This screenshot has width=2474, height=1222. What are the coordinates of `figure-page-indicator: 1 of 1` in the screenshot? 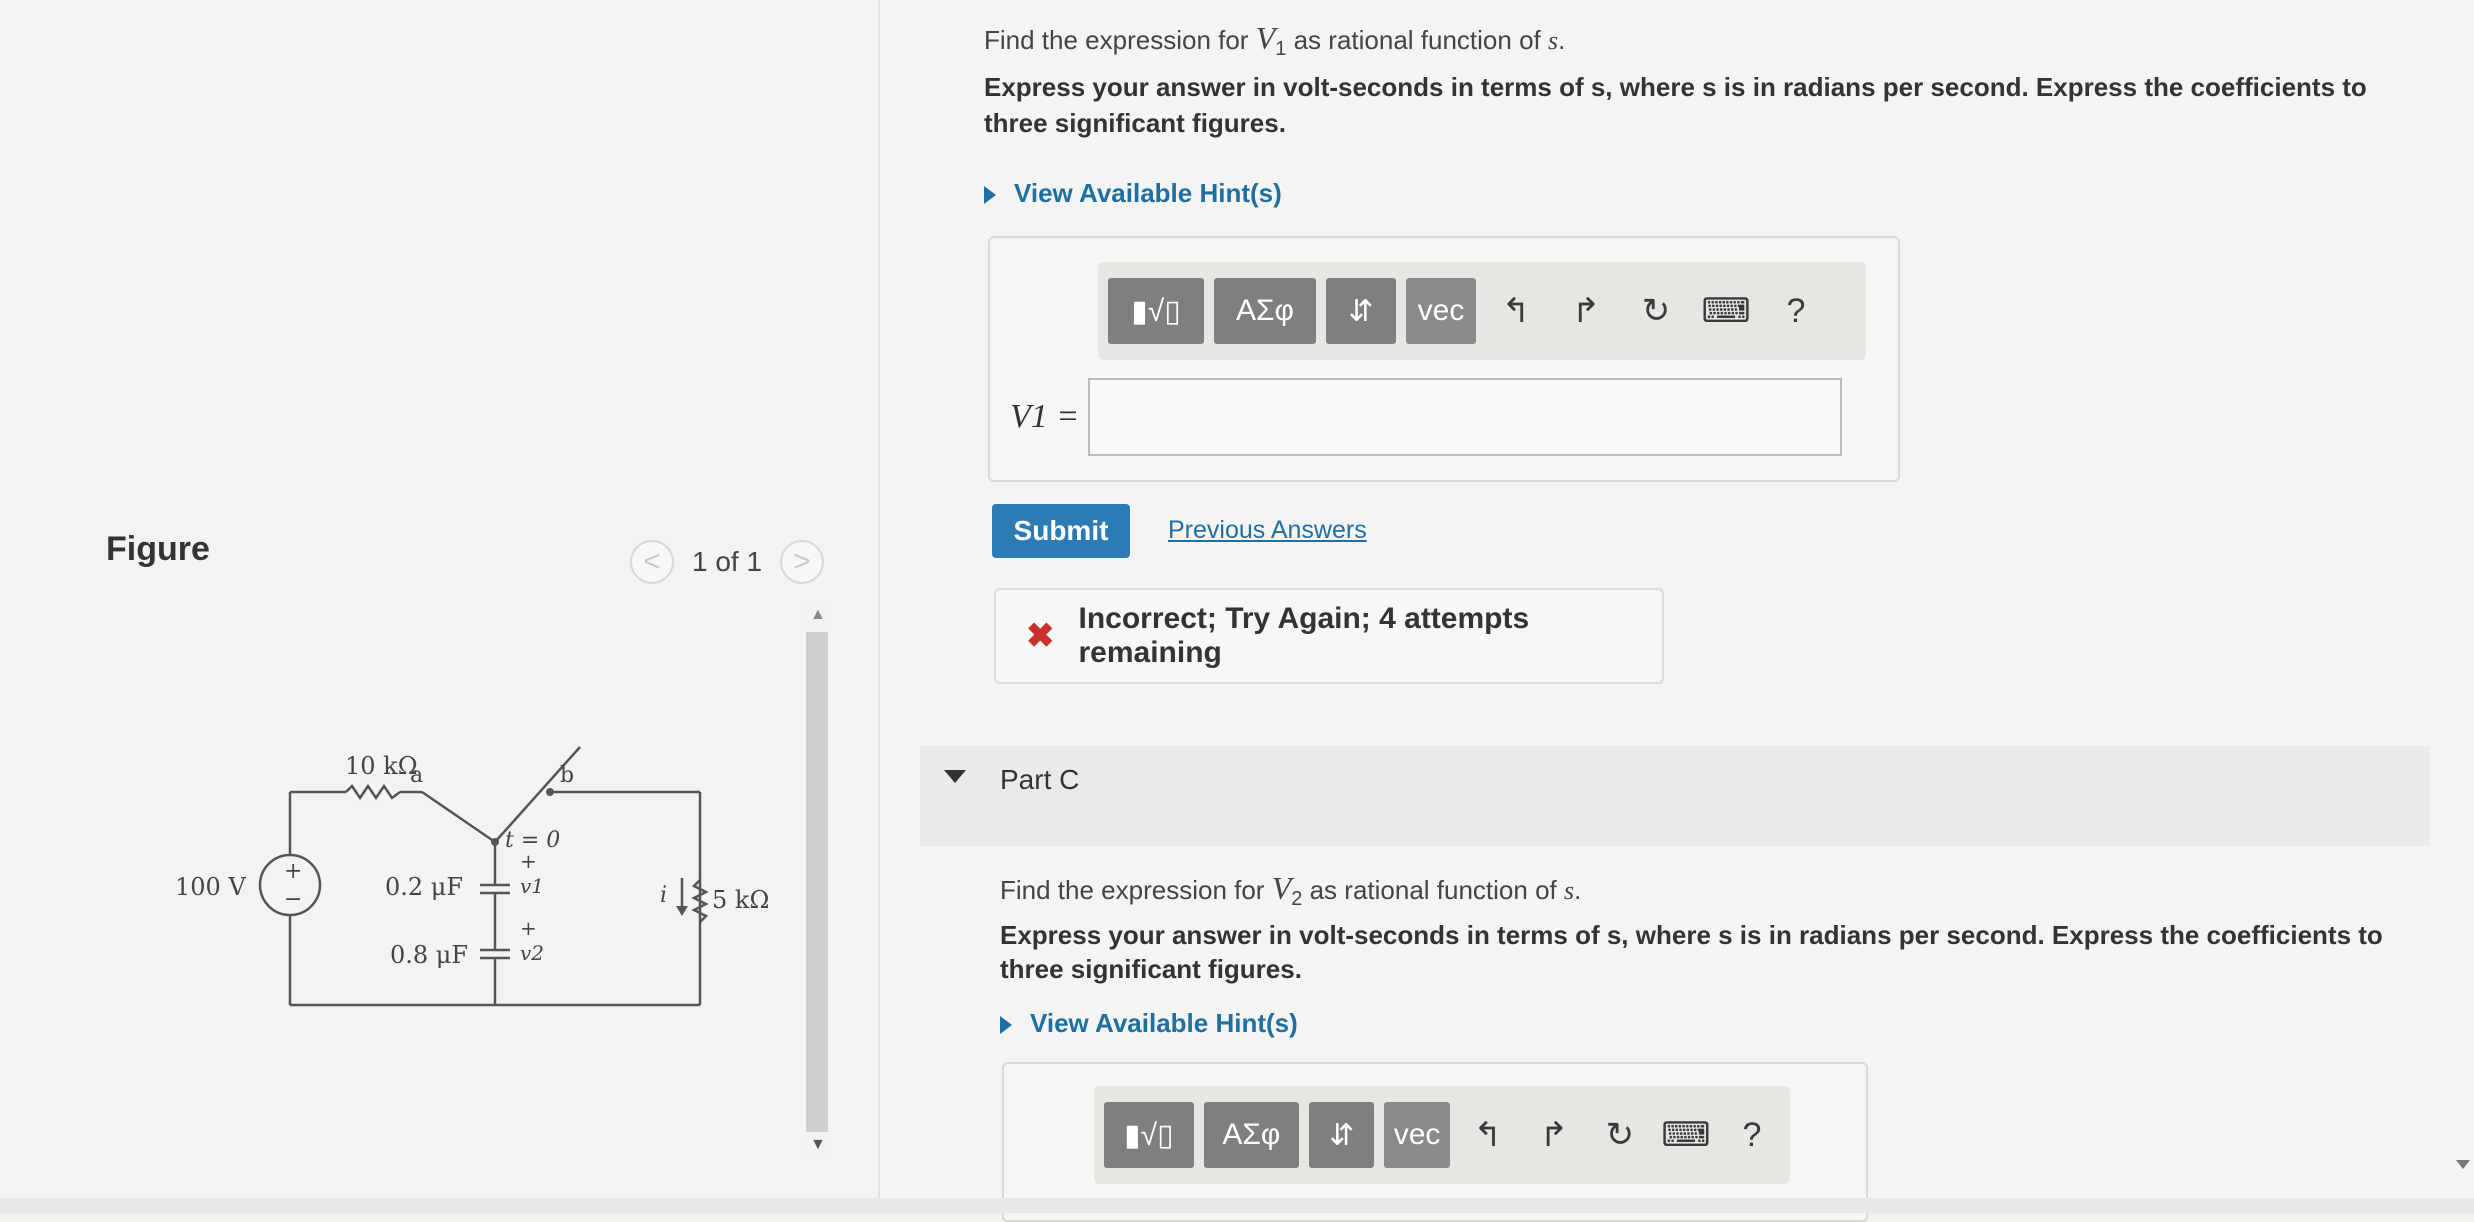 It's located at (727, 561).